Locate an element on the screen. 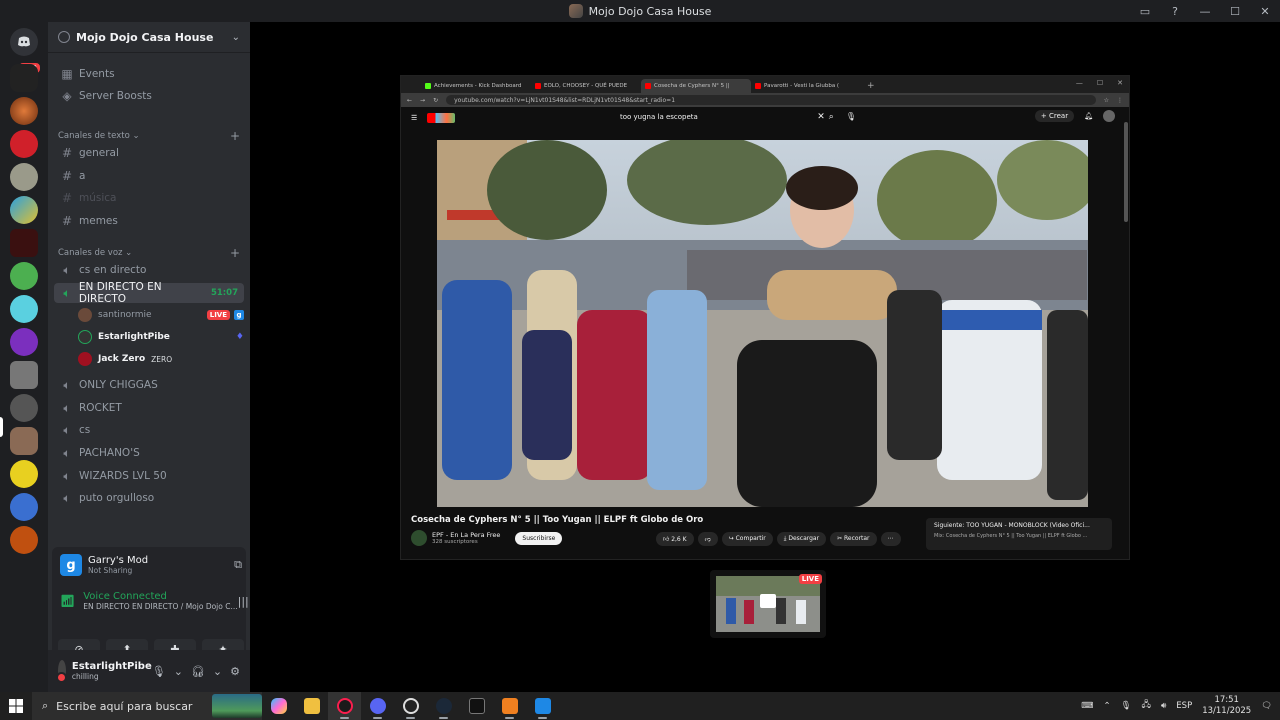 The height and width of the screenshot is (720, 1280). download-button: ⤓ Descargar is located at coordinates (801, 539).